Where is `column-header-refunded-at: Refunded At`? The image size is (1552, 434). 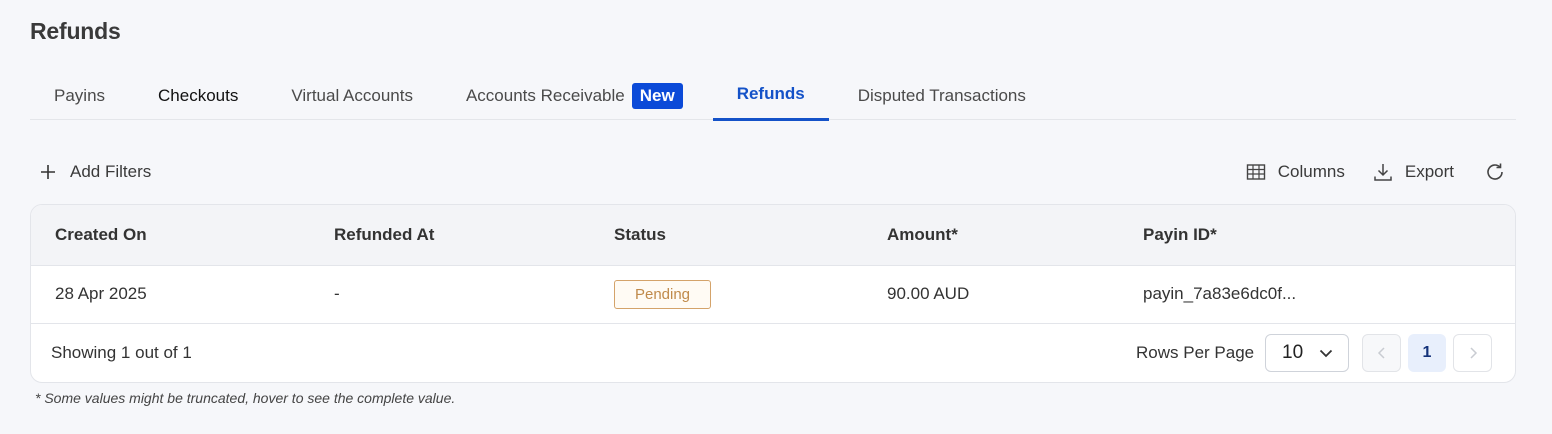 column-header-refunded-at: Refunded At is located at coordinates (384, 235).